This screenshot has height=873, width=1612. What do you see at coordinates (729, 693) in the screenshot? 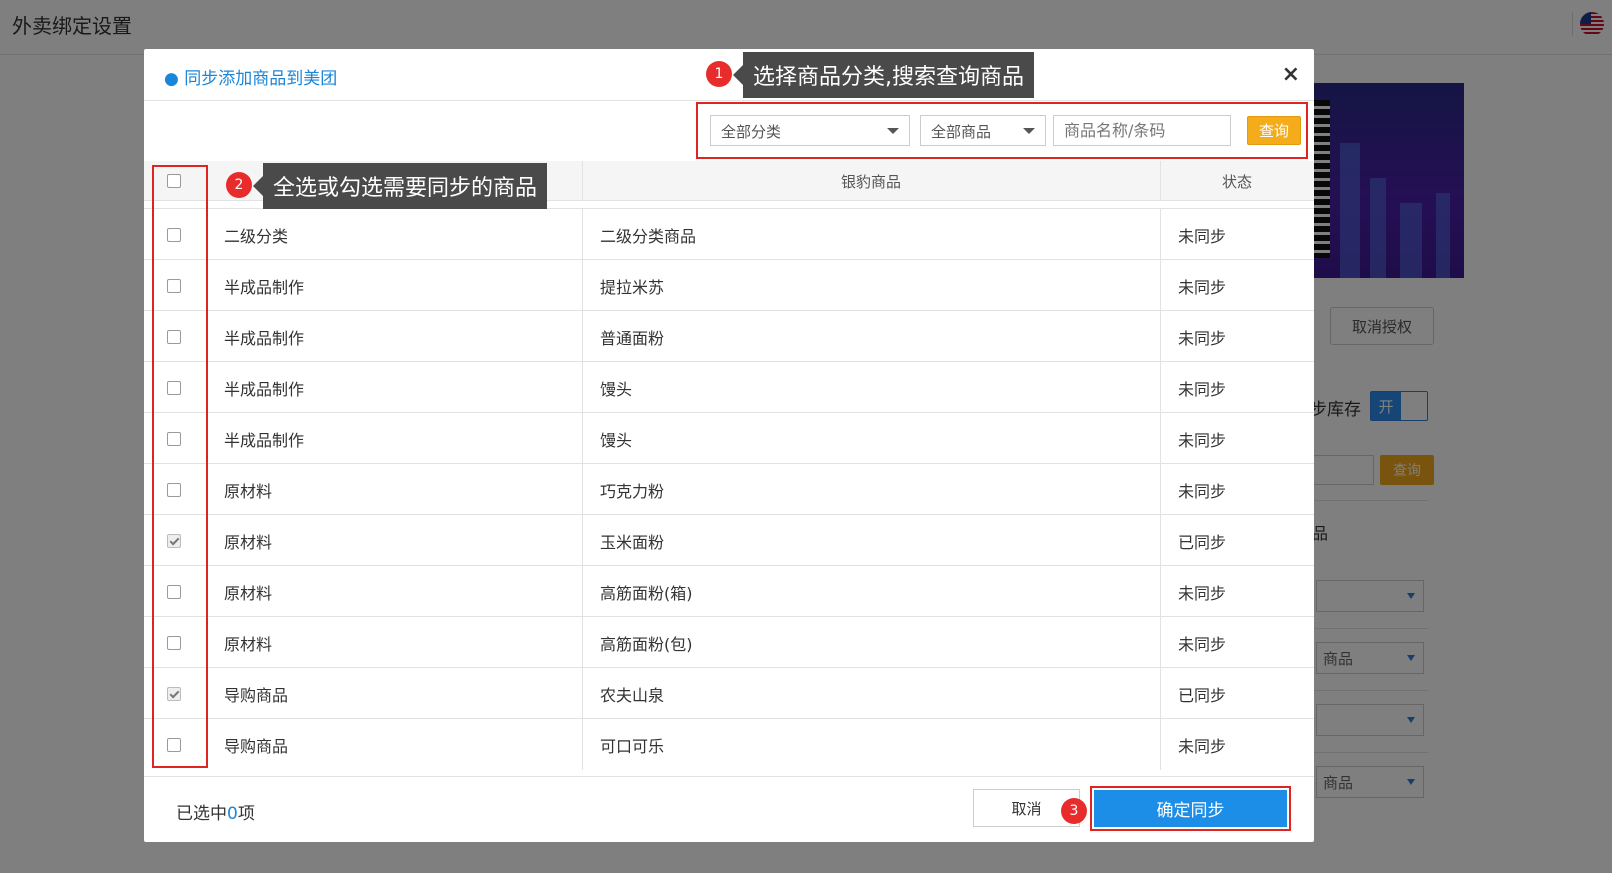
I see `table-row: 导购商品 农夫山泉 已同步` at bounding box center [729, 693].